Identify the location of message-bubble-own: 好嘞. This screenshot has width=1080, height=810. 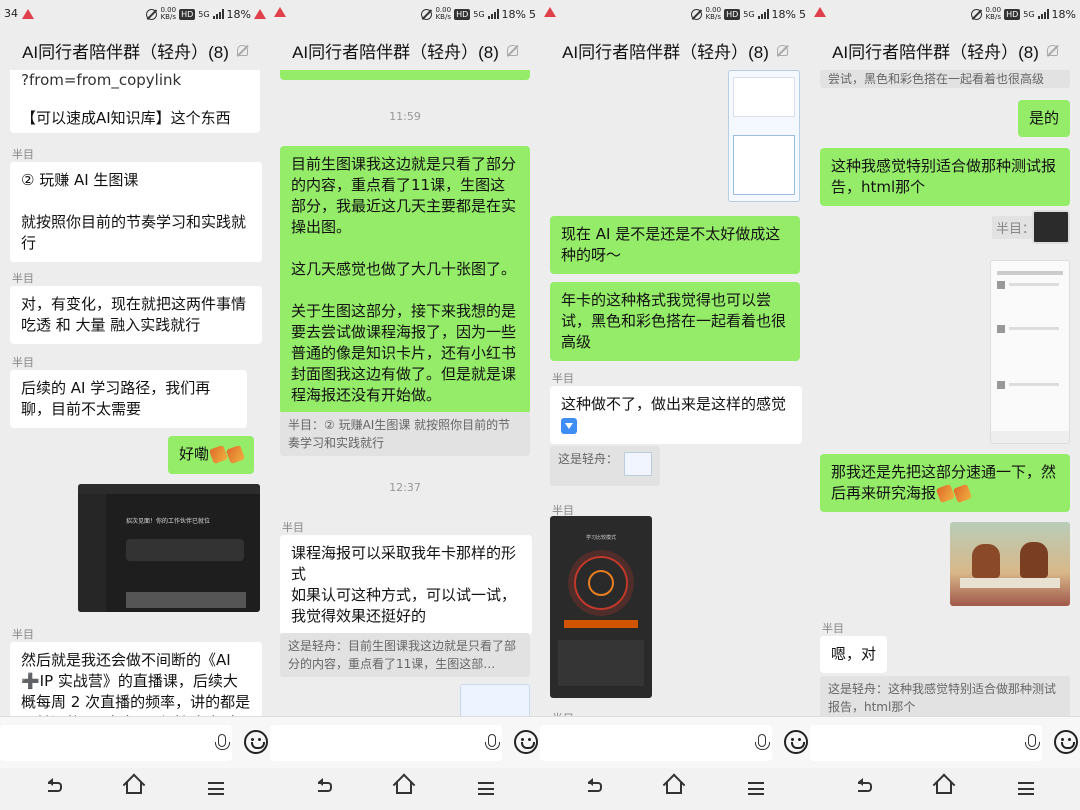
(211, 455).